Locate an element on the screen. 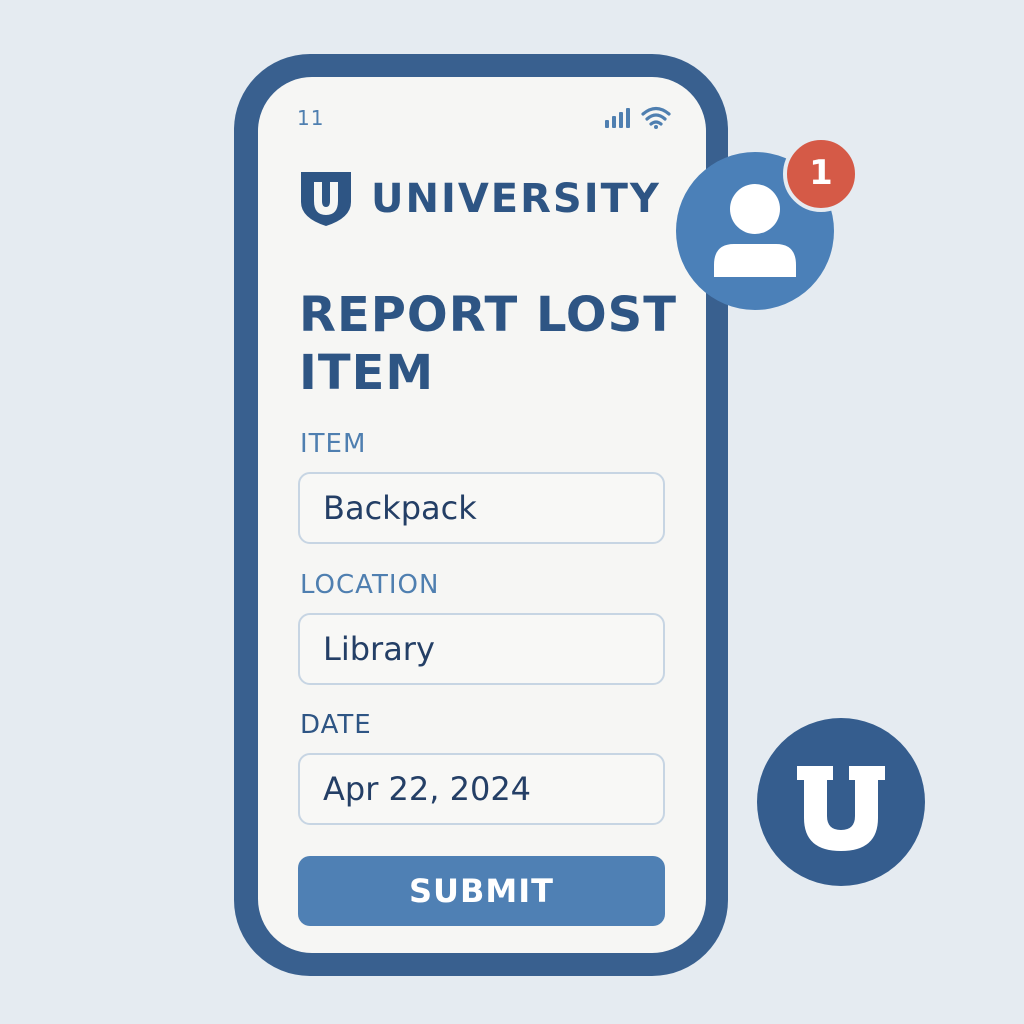  status-icons is located at coordinates (638, 117).